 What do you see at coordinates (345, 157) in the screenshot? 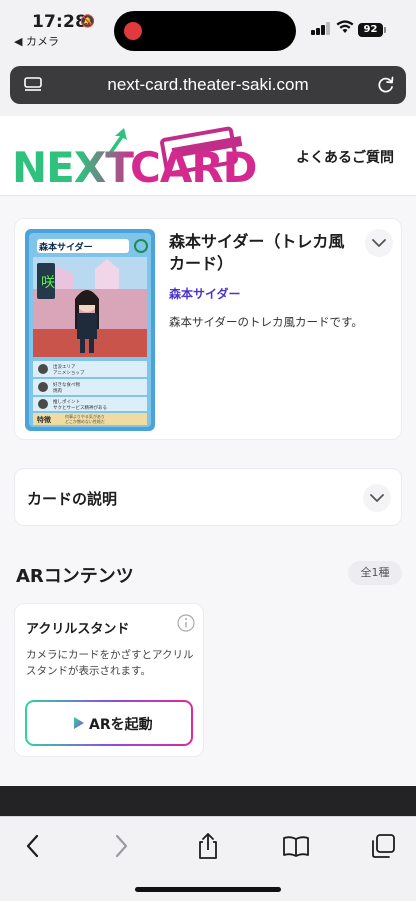
I see `faq-link: よくあるご質問` at bounding box center [345, 157].